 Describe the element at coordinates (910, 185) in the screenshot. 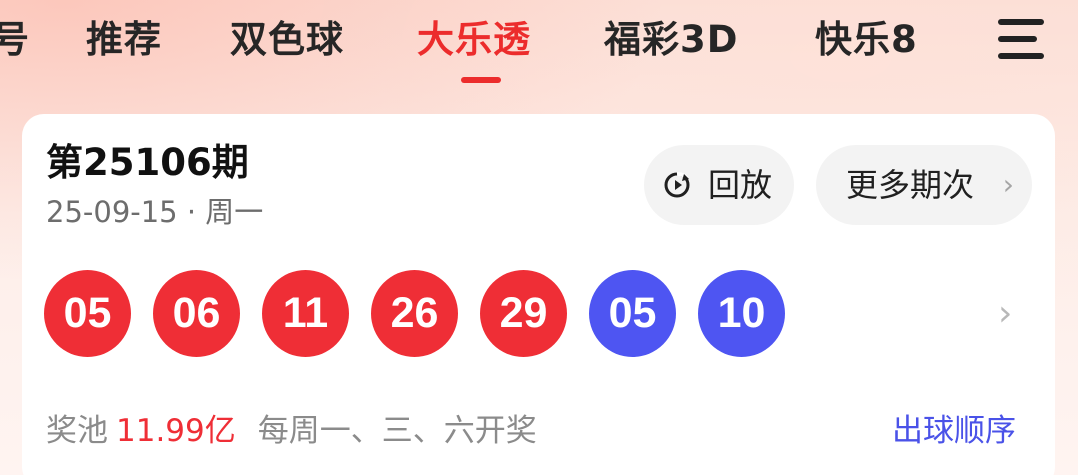

I see `more-periods-label: 更多期次` at that location.